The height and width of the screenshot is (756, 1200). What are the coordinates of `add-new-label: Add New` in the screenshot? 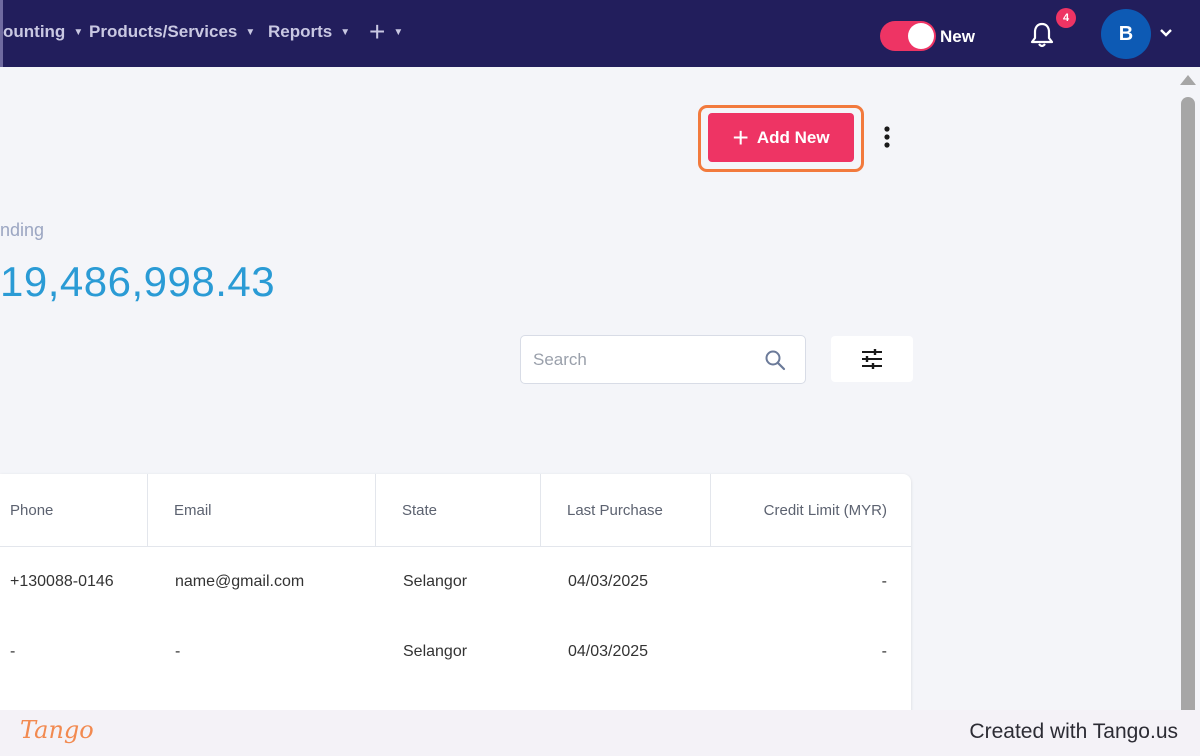 It's located at (793, 137).